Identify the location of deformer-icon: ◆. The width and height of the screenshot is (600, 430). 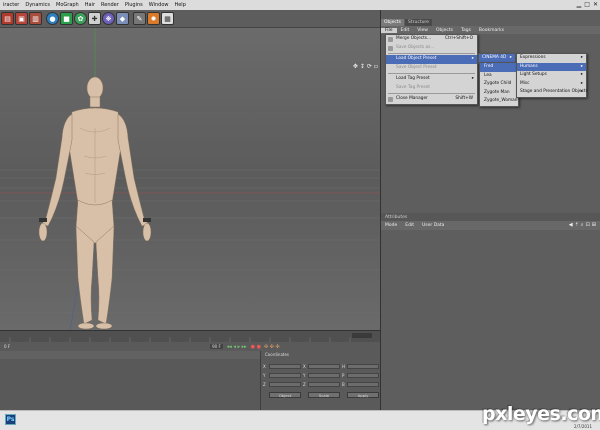
(122, 18).